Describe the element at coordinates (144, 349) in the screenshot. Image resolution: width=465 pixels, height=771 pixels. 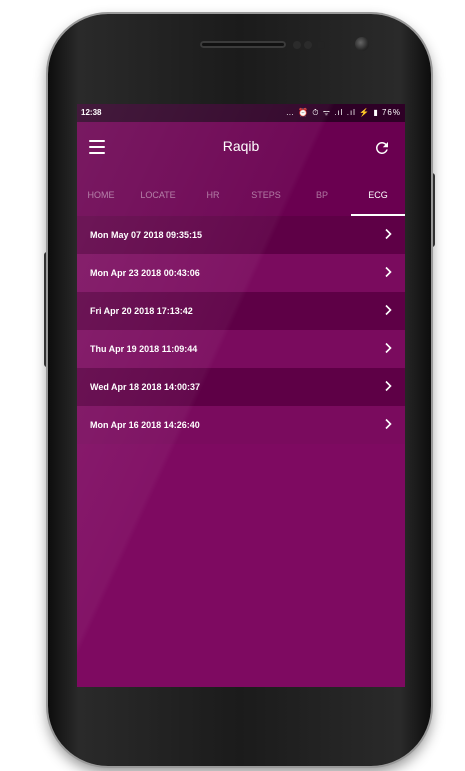
I see `record-date: Thu Apr 19 2018 11:09:44` at that location.